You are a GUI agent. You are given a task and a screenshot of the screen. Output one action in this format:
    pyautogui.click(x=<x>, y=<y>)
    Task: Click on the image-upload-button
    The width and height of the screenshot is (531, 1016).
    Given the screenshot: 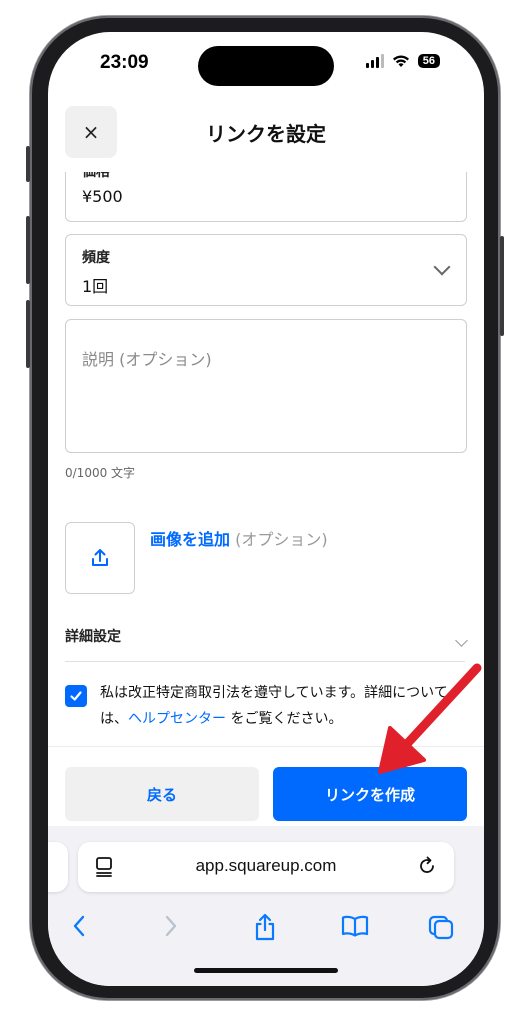 What is the action you would take?
    pyautogui.click(x=100, y=558)
    